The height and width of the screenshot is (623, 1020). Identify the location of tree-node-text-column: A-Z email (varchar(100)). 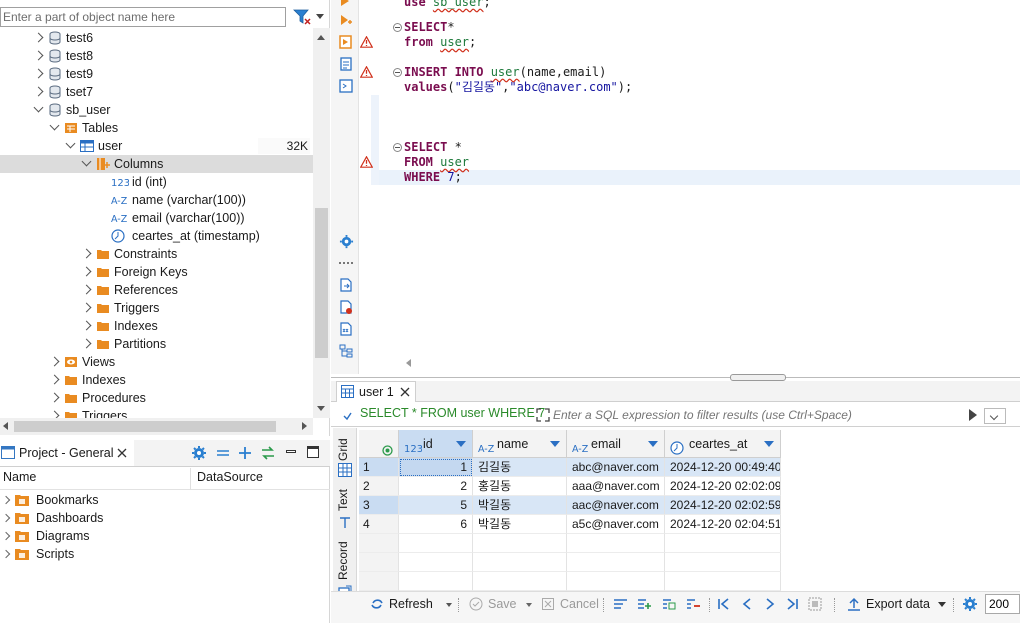
(156, 218).